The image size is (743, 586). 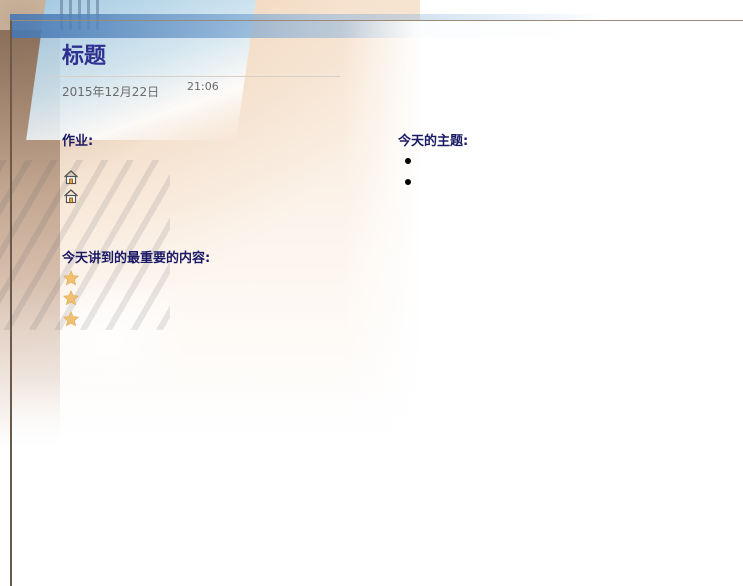 What do you see at coordinates (84, 57) in the screenshot?
I see `page-title: 标题` at bounding box center [84, 57].